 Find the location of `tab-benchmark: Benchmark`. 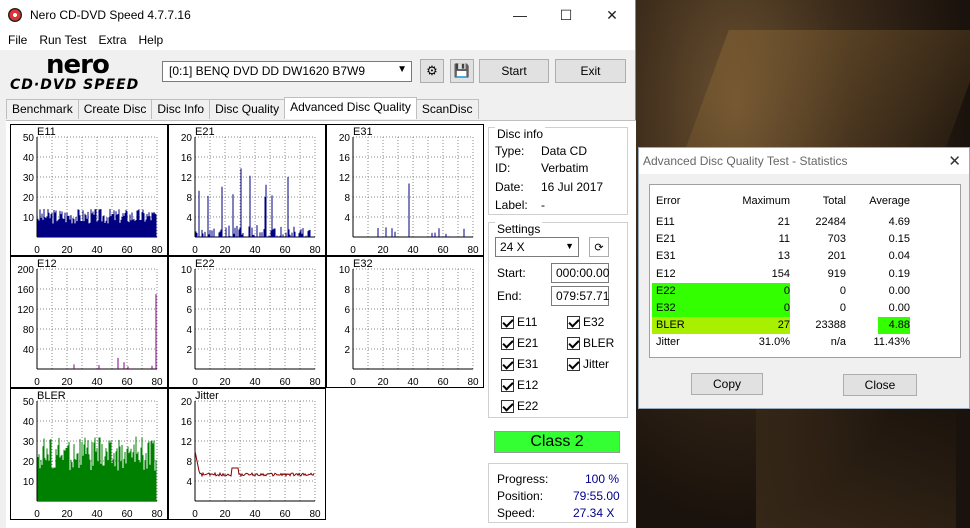

tab-benchmark: Benchmark is located at coordinates (42, 109).